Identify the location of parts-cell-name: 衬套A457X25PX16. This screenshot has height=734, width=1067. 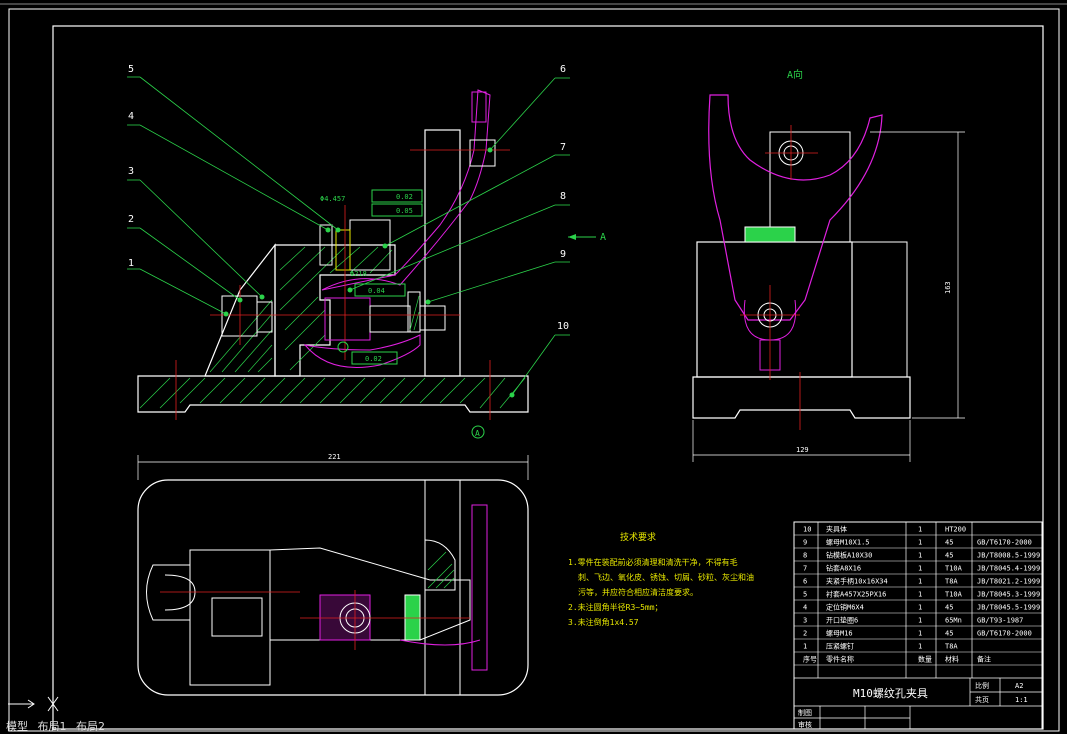
(856, 594).